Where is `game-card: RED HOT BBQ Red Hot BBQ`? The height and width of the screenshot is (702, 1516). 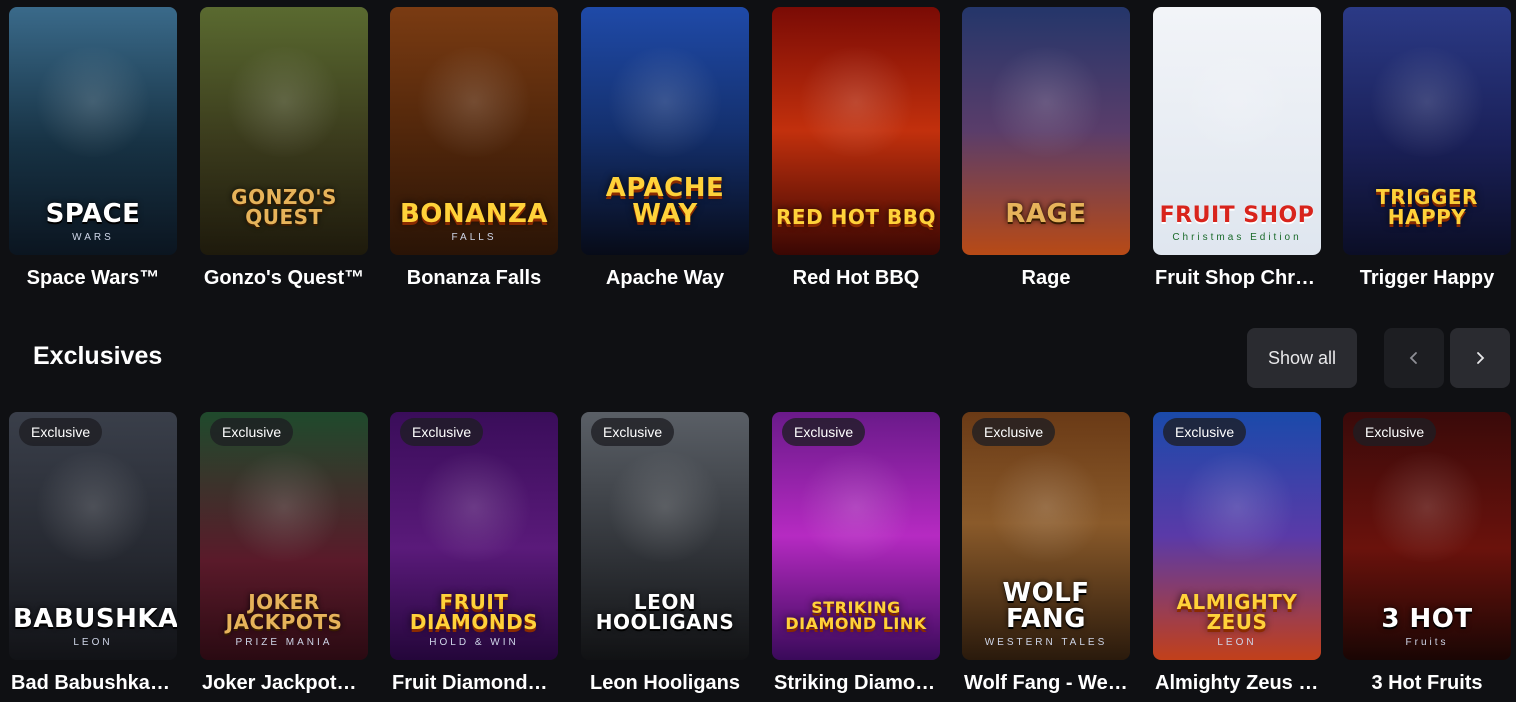 game-card: RED HOT BBQ Red Hot BBQ is located at coordinates (856, 148).